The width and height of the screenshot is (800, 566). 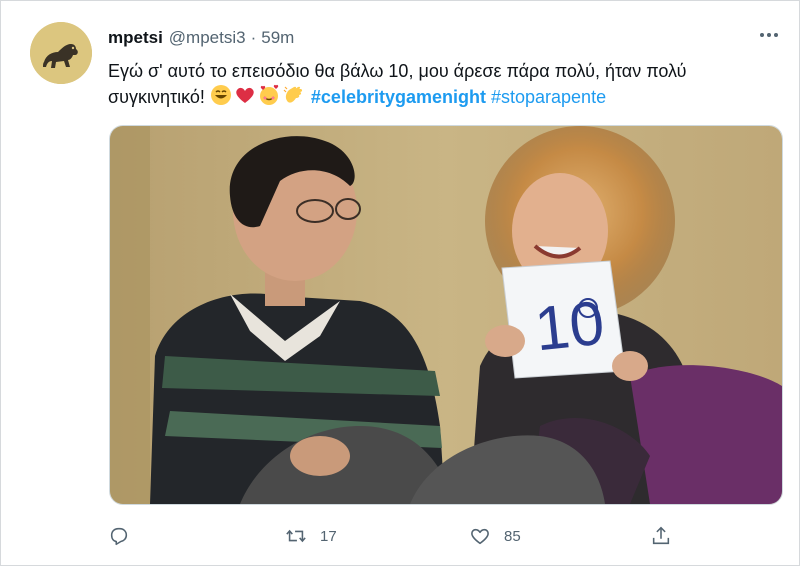 I want to click on reply-button, so click(x=119, y=536).